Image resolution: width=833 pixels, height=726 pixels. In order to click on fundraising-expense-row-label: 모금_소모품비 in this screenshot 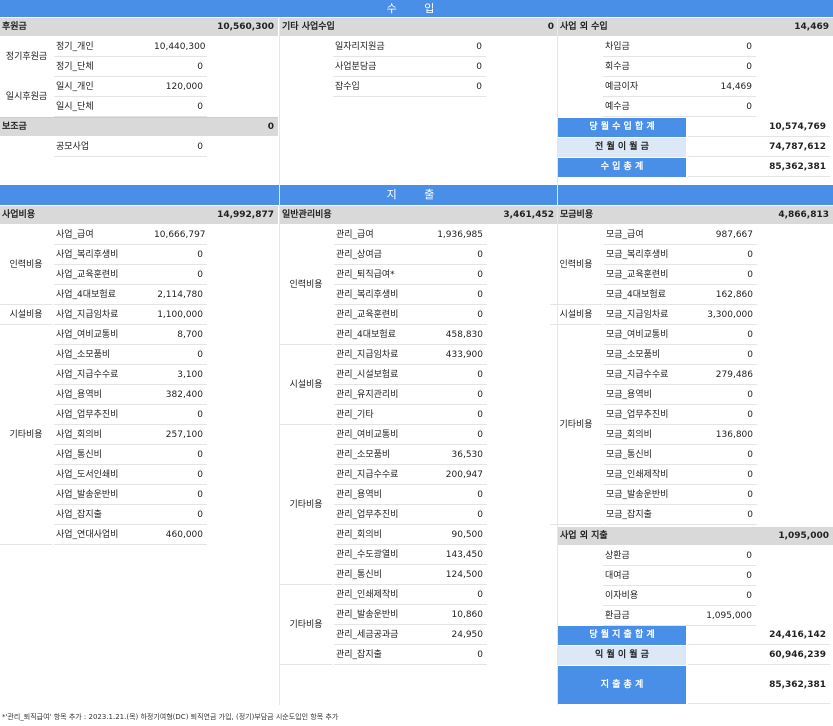, I will do `click(654, 355)`.